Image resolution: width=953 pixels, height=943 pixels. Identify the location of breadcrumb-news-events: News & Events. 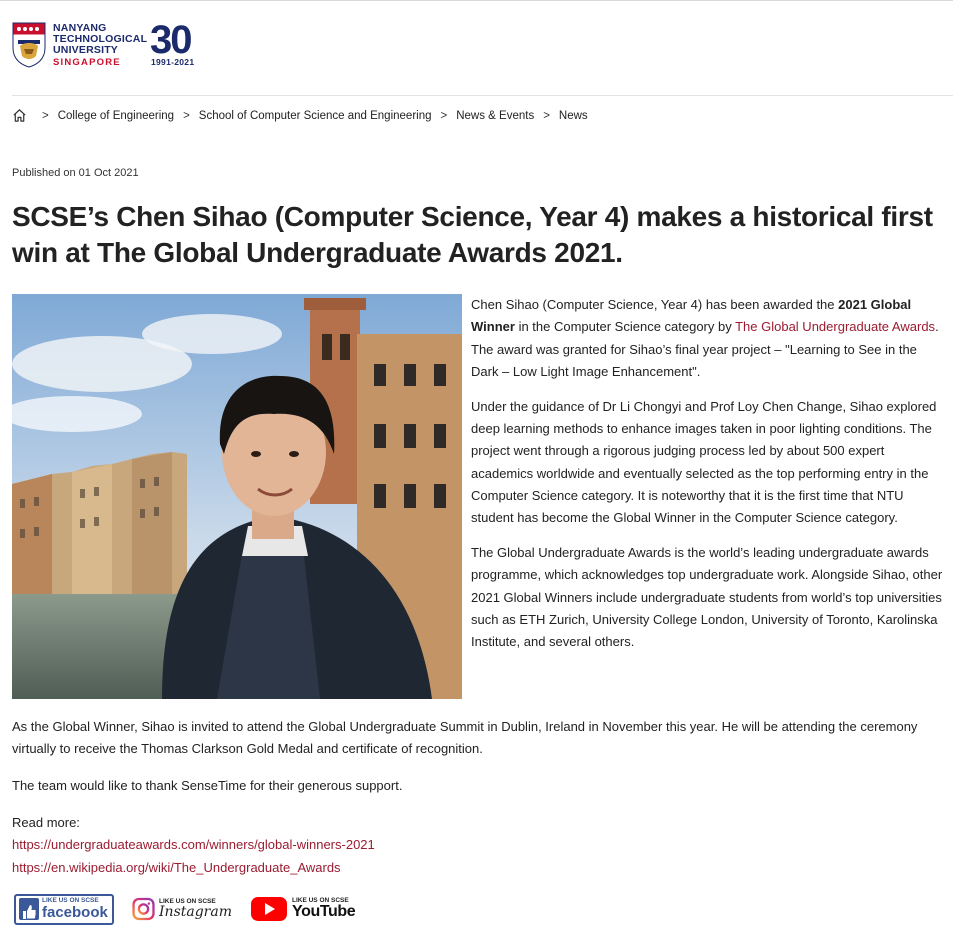
(495, 116).